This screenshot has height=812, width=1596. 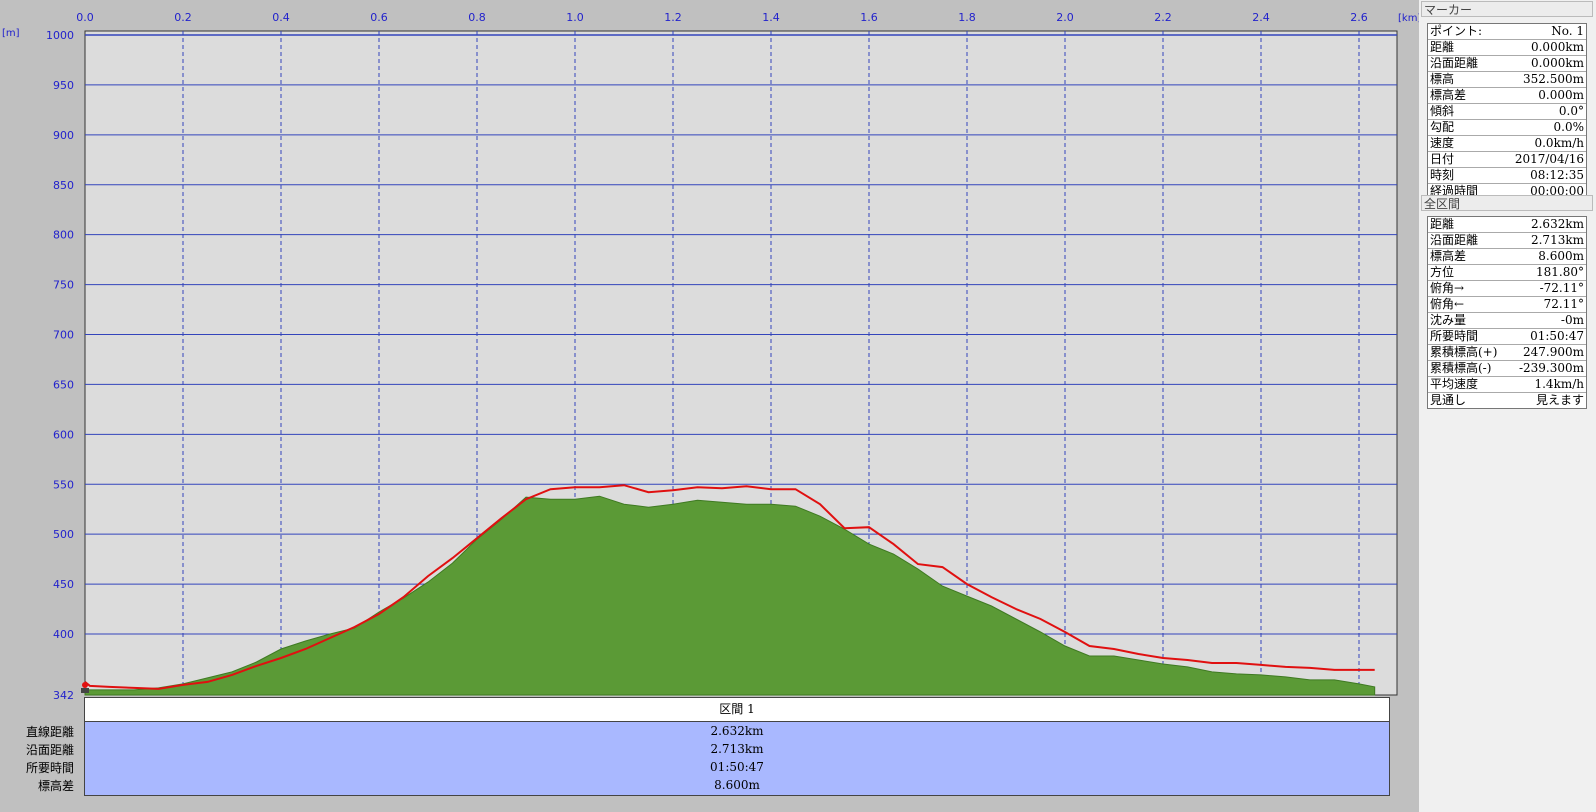 I want to click on x-tick-label: 2.6, so click(x=1359, y=17).